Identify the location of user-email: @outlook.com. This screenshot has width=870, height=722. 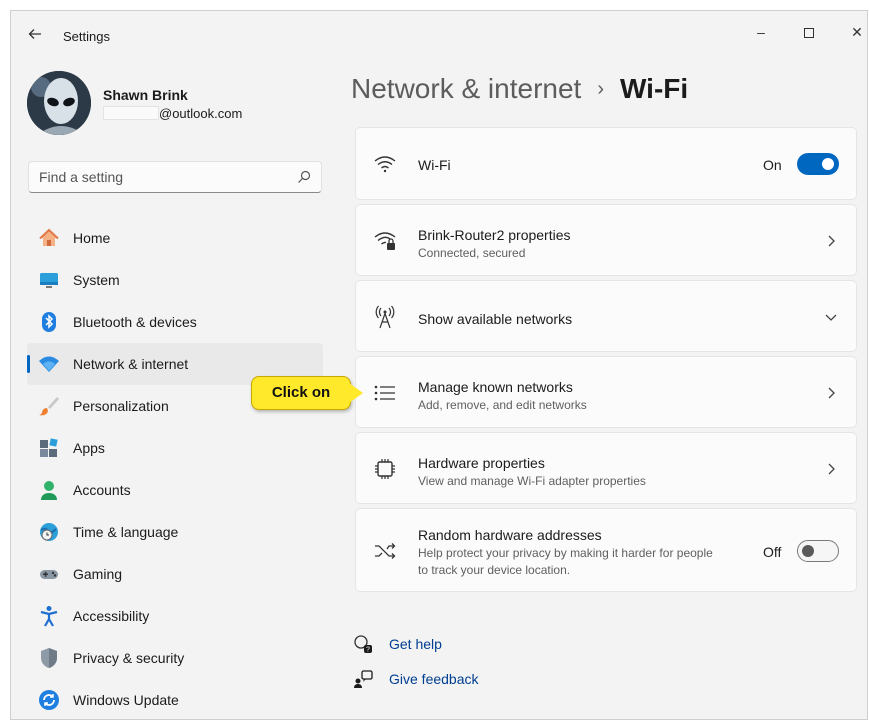
(172, 113).